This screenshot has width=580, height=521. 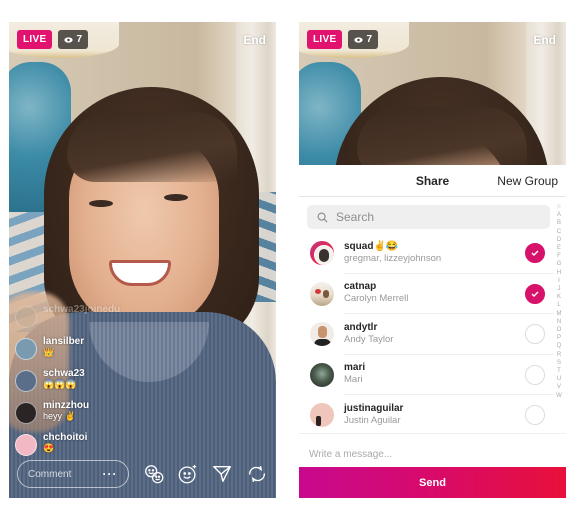 I want to click on comment-username: schwa23, so click(x=64, y=373).